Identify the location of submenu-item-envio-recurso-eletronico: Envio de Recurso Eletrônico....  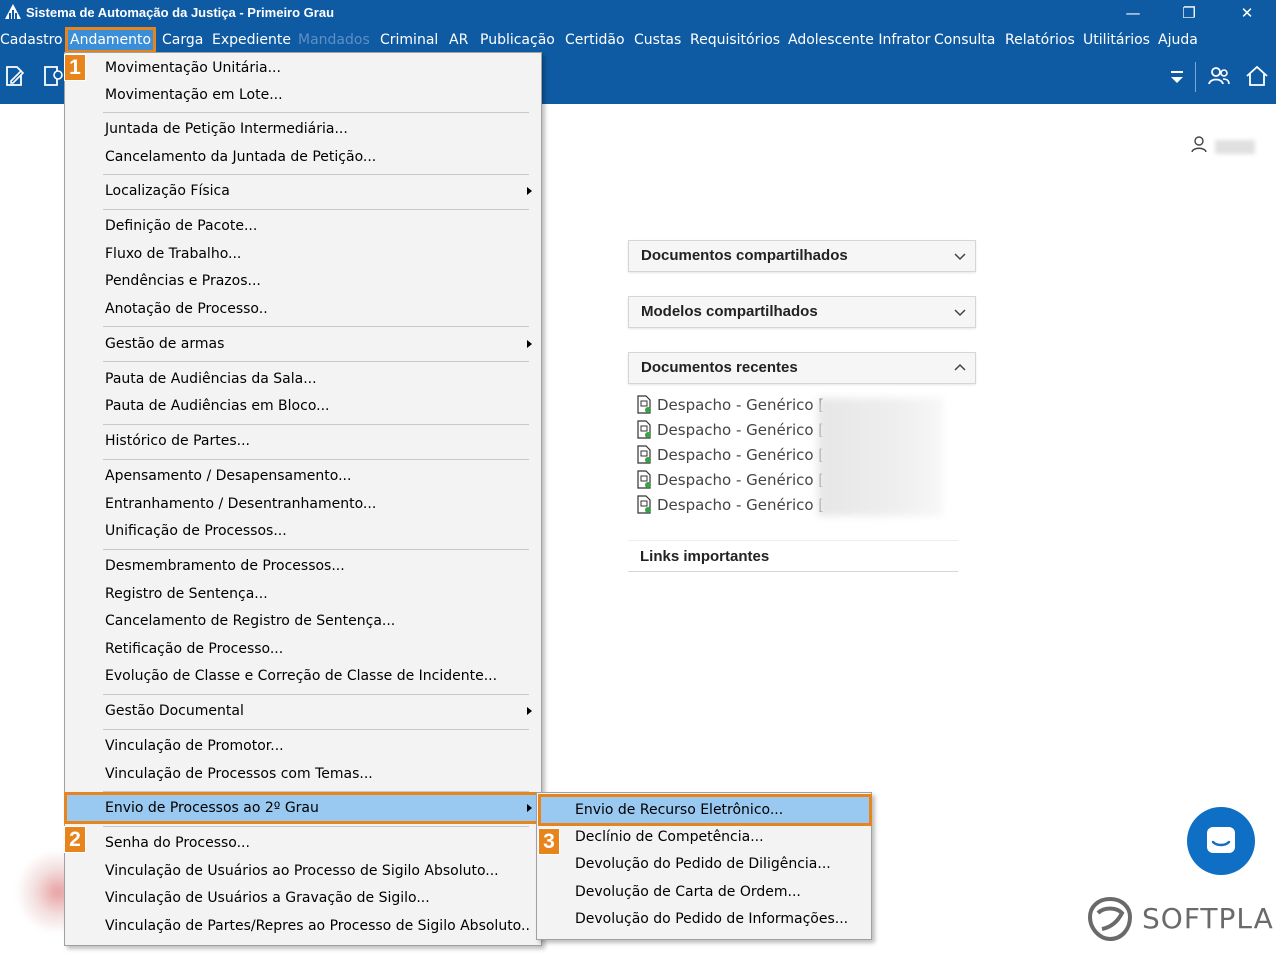
(705, 810).